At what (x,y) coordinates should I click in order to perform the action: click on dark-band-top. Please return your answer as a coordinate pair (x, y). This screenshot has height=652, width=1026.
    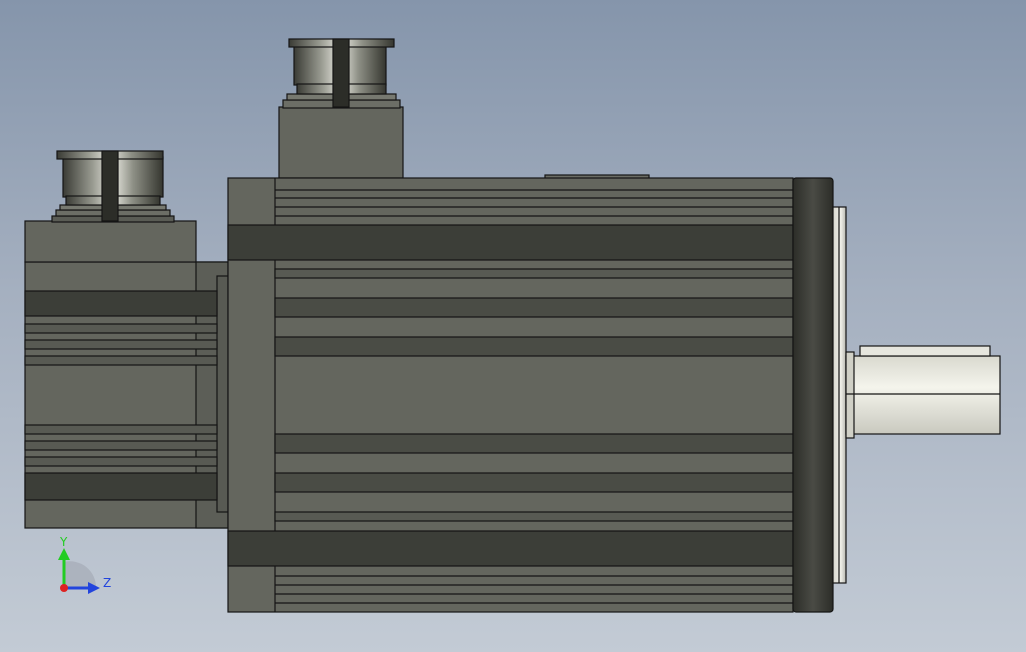
    Looking at the image, I should click on (510, 242).